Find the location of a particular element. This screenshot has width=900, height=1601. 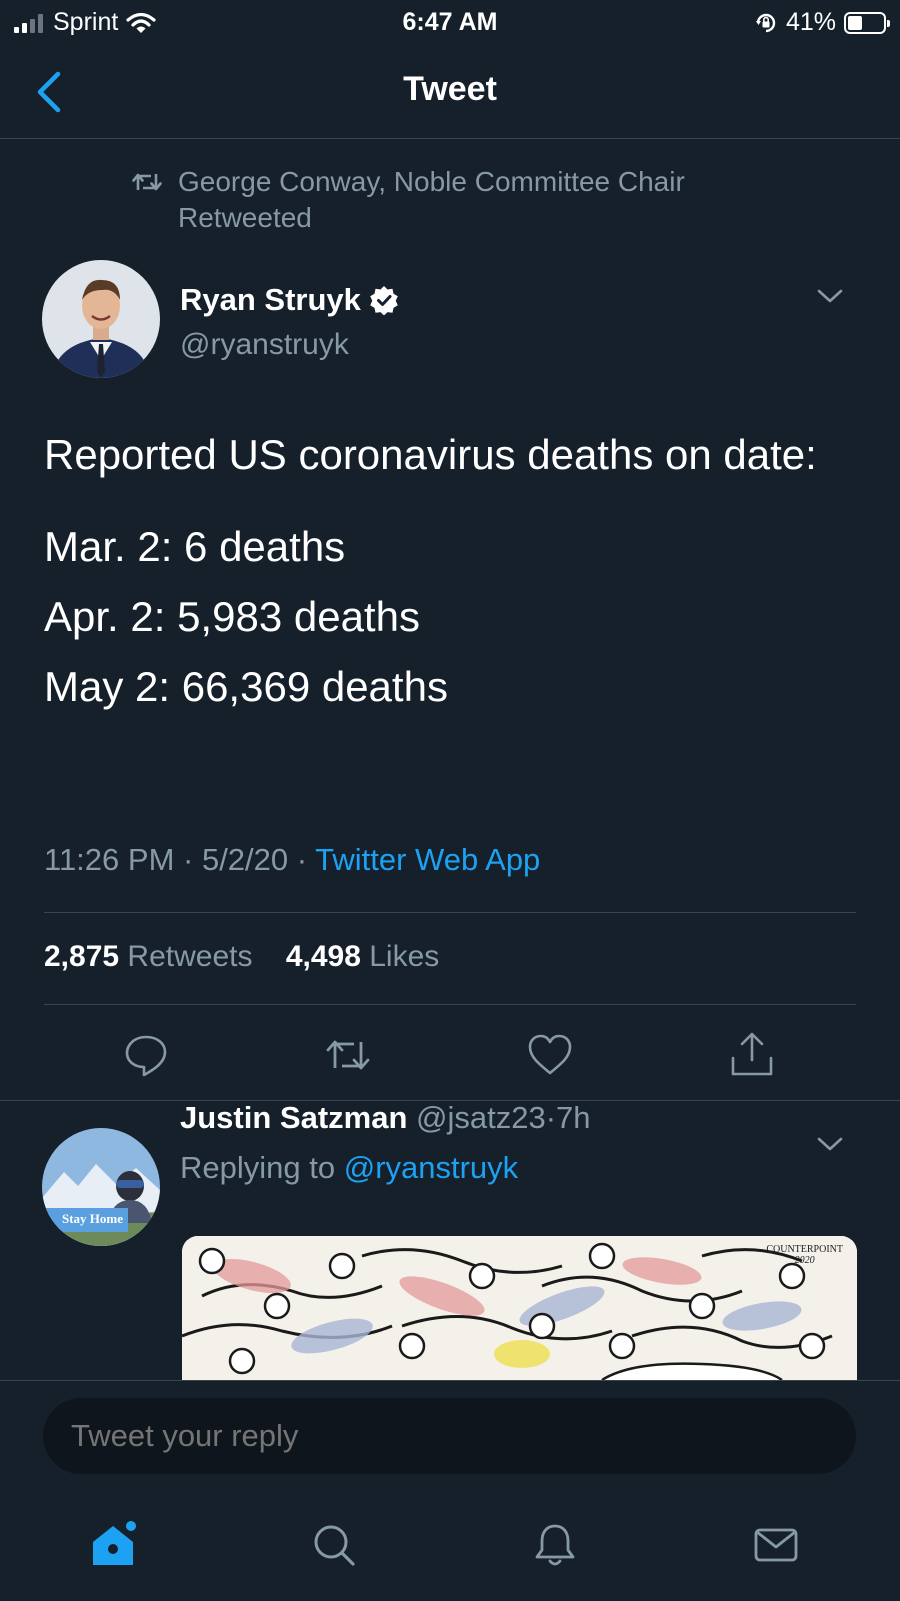

retweets-stat: 2,875 Retweets is located at coordinates (148, 956).